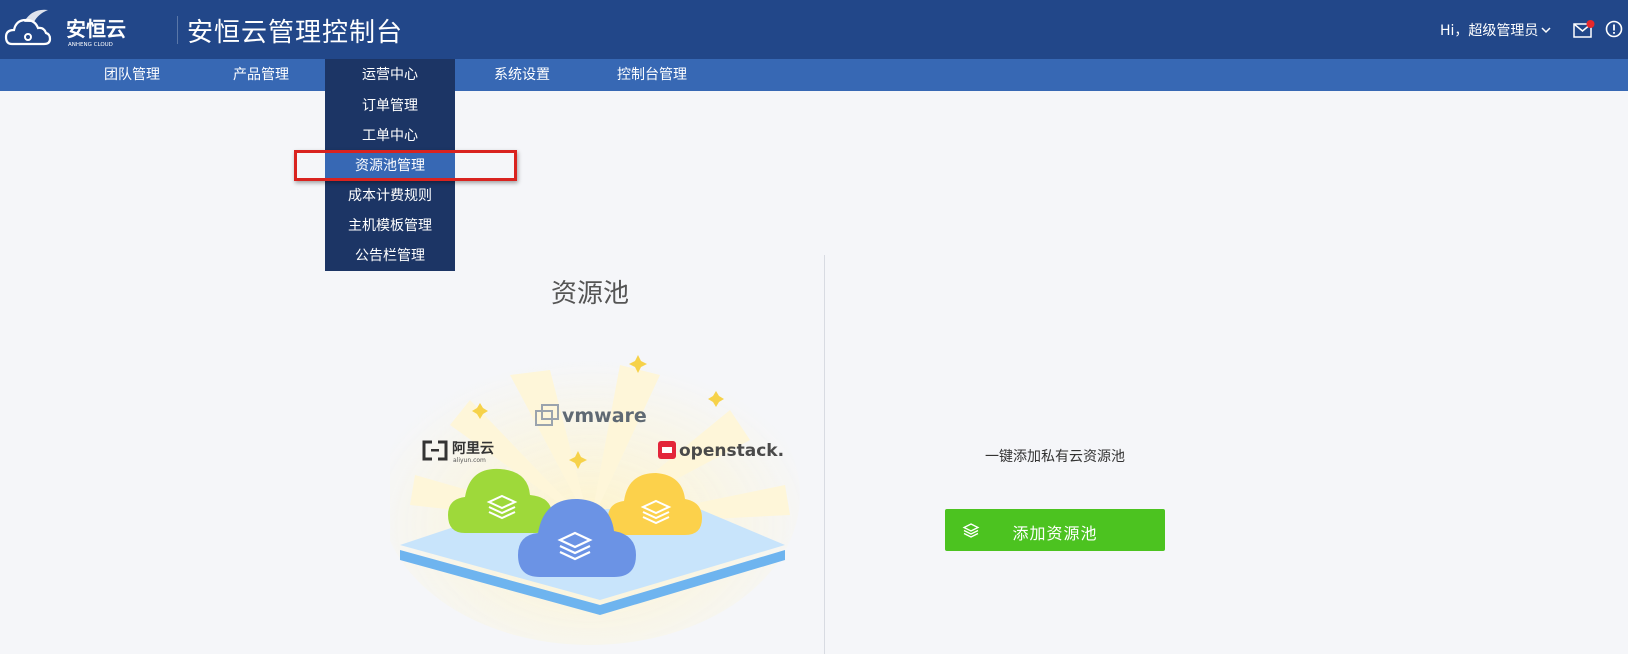 Image resolution: width=1628 pixels, height=654 pixels. What do you see at coordinates (589, 294) in the screenshot?
I see `page-title: 资源池` at bounding box center [589, 294].